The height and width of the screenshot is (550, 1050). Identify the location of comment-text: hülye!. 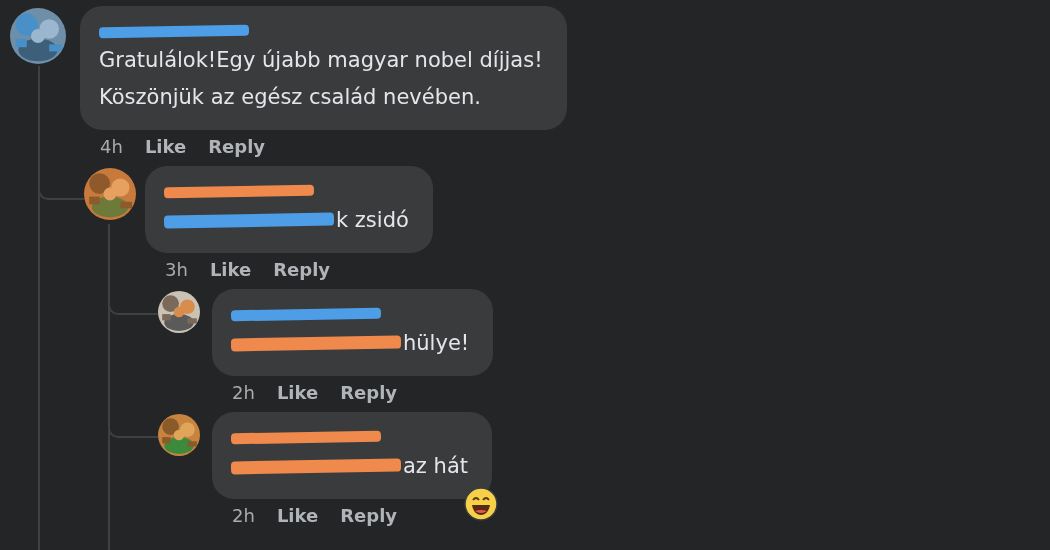
(436, 343).